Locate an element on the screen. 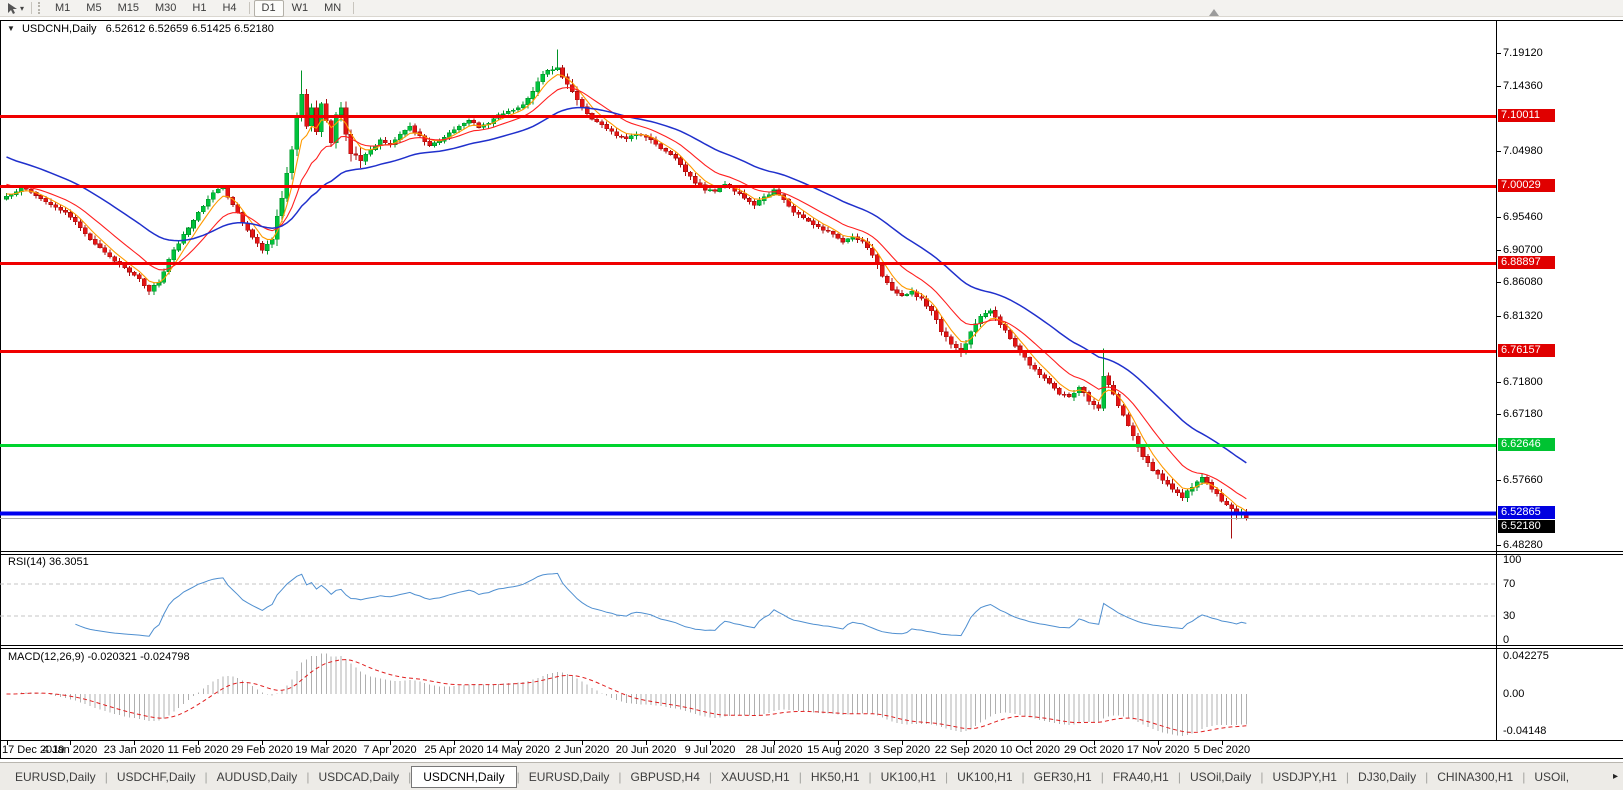  price-level-label-7.10011: 7.10011 is located at coordinates (1526, 115).